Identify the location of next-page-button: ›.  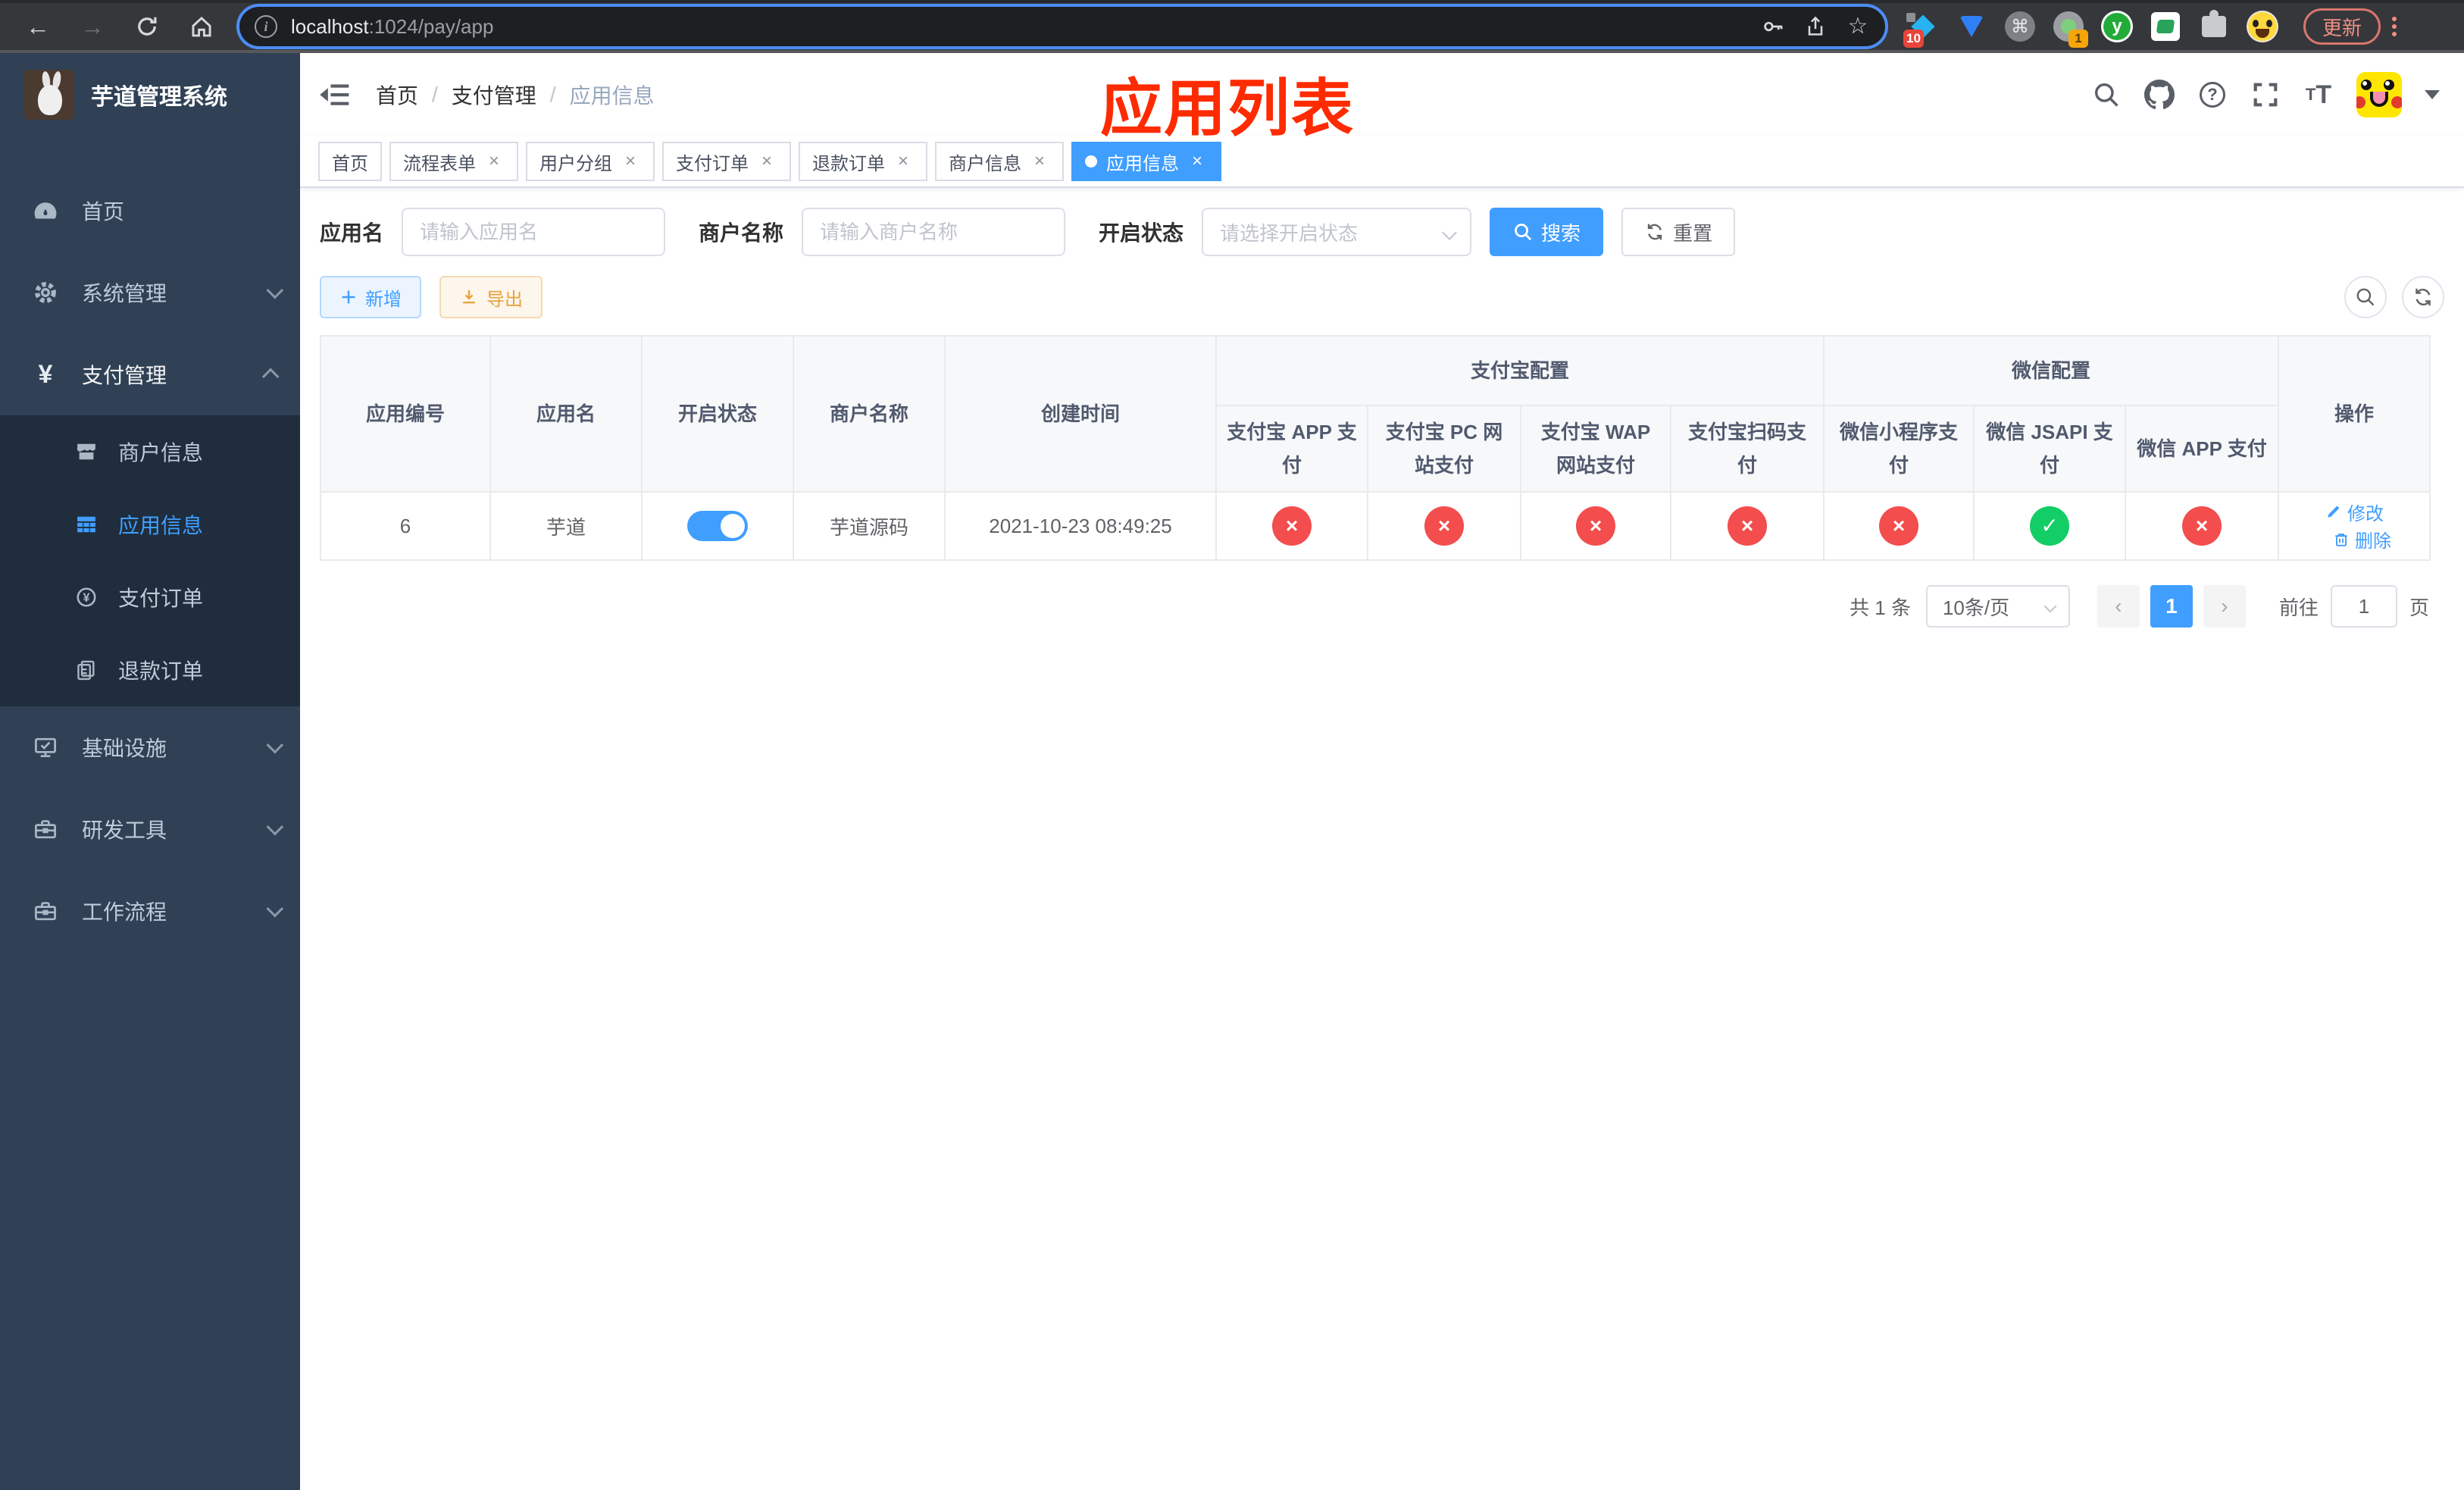
(2224, 606).